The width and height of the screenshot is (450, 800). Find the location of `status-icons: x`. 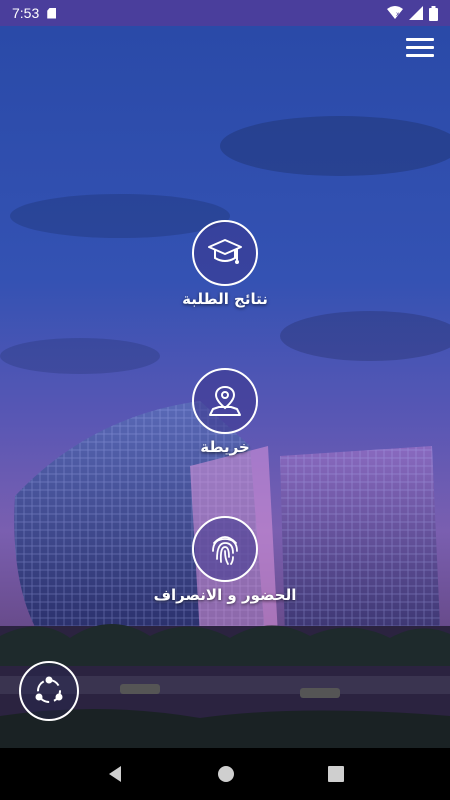

status-icons: x is located at coordinates (412, 13).